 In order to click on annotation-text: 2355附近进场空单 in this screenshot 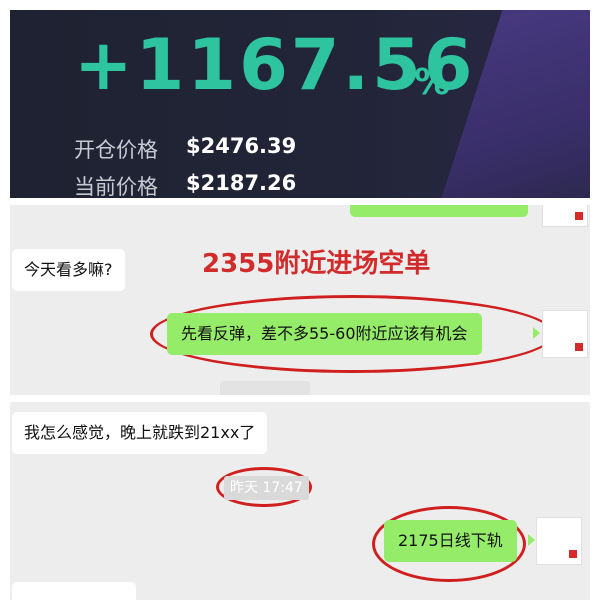, I will do `click(316, 264)`.